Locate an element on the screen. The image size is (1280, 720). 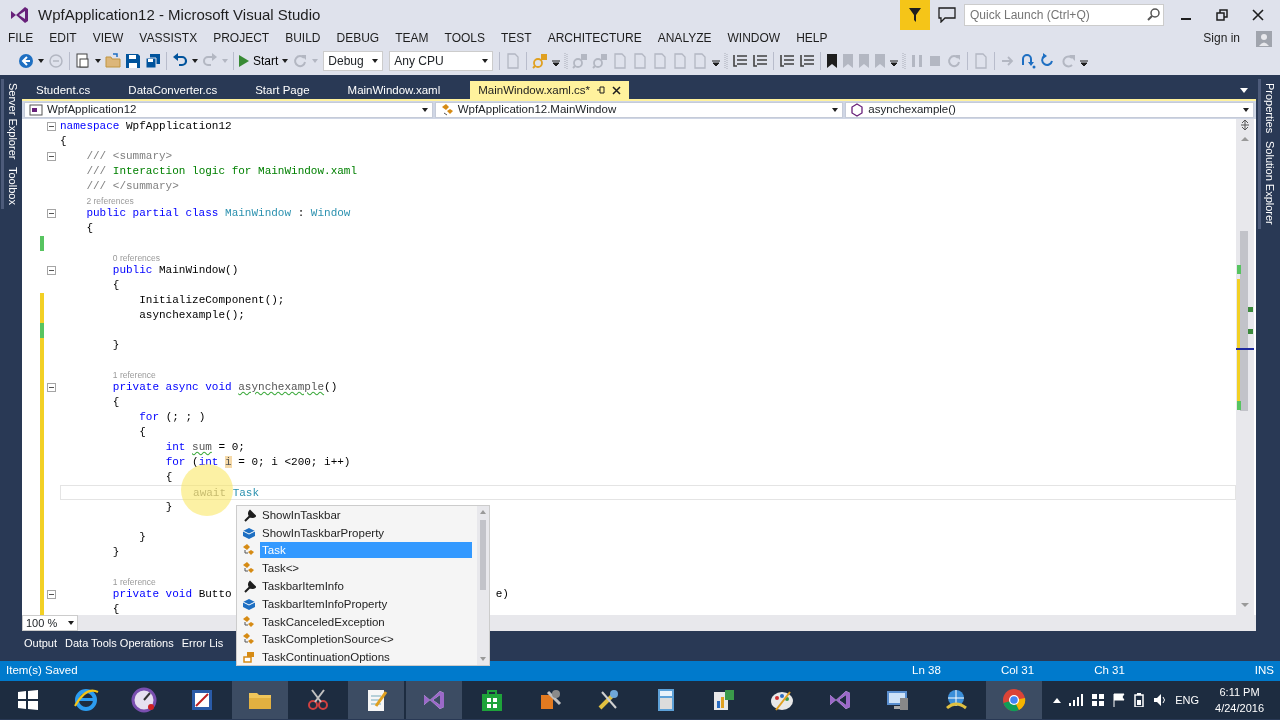
filter-button is located at coordinates (915, 15).